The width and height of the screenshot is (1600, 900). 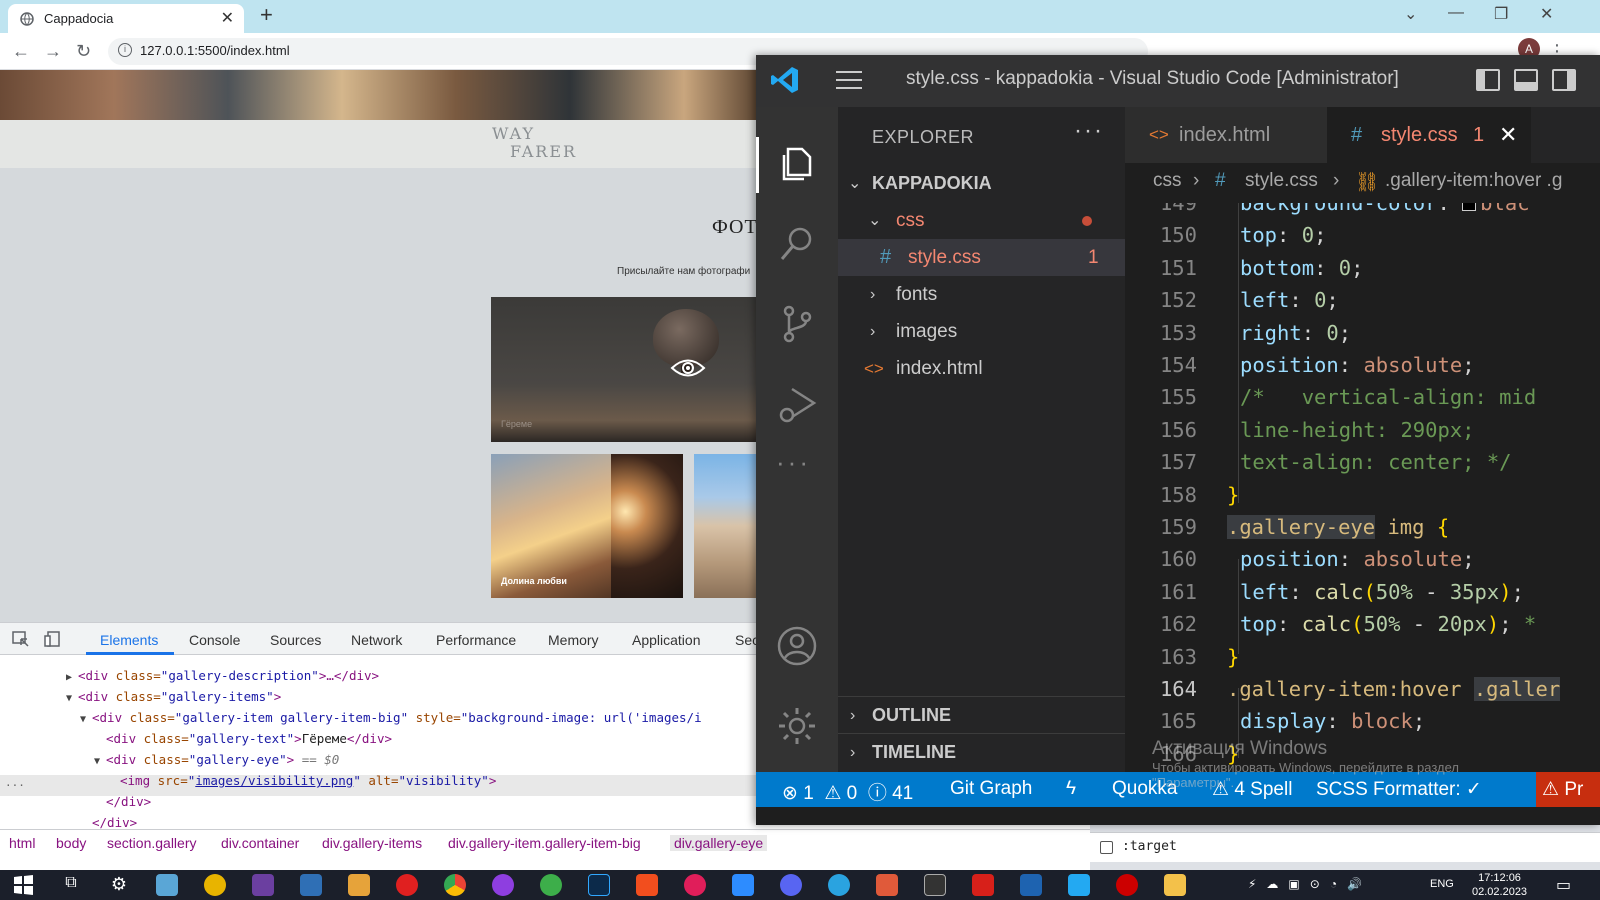 What do you see at coordinates (260, 843) in the screenshot?
I see `breadcrumb-container: div.container` at bounding box center [260, 843].